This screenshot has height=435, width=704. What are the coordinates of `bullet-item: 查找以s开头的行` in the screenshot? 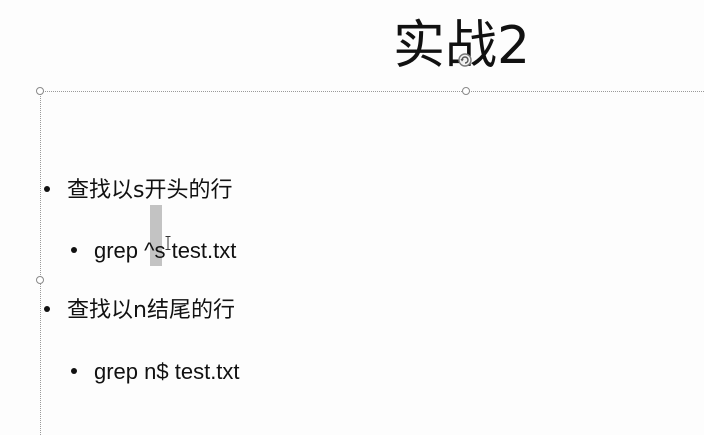 It's located at (138, 191).